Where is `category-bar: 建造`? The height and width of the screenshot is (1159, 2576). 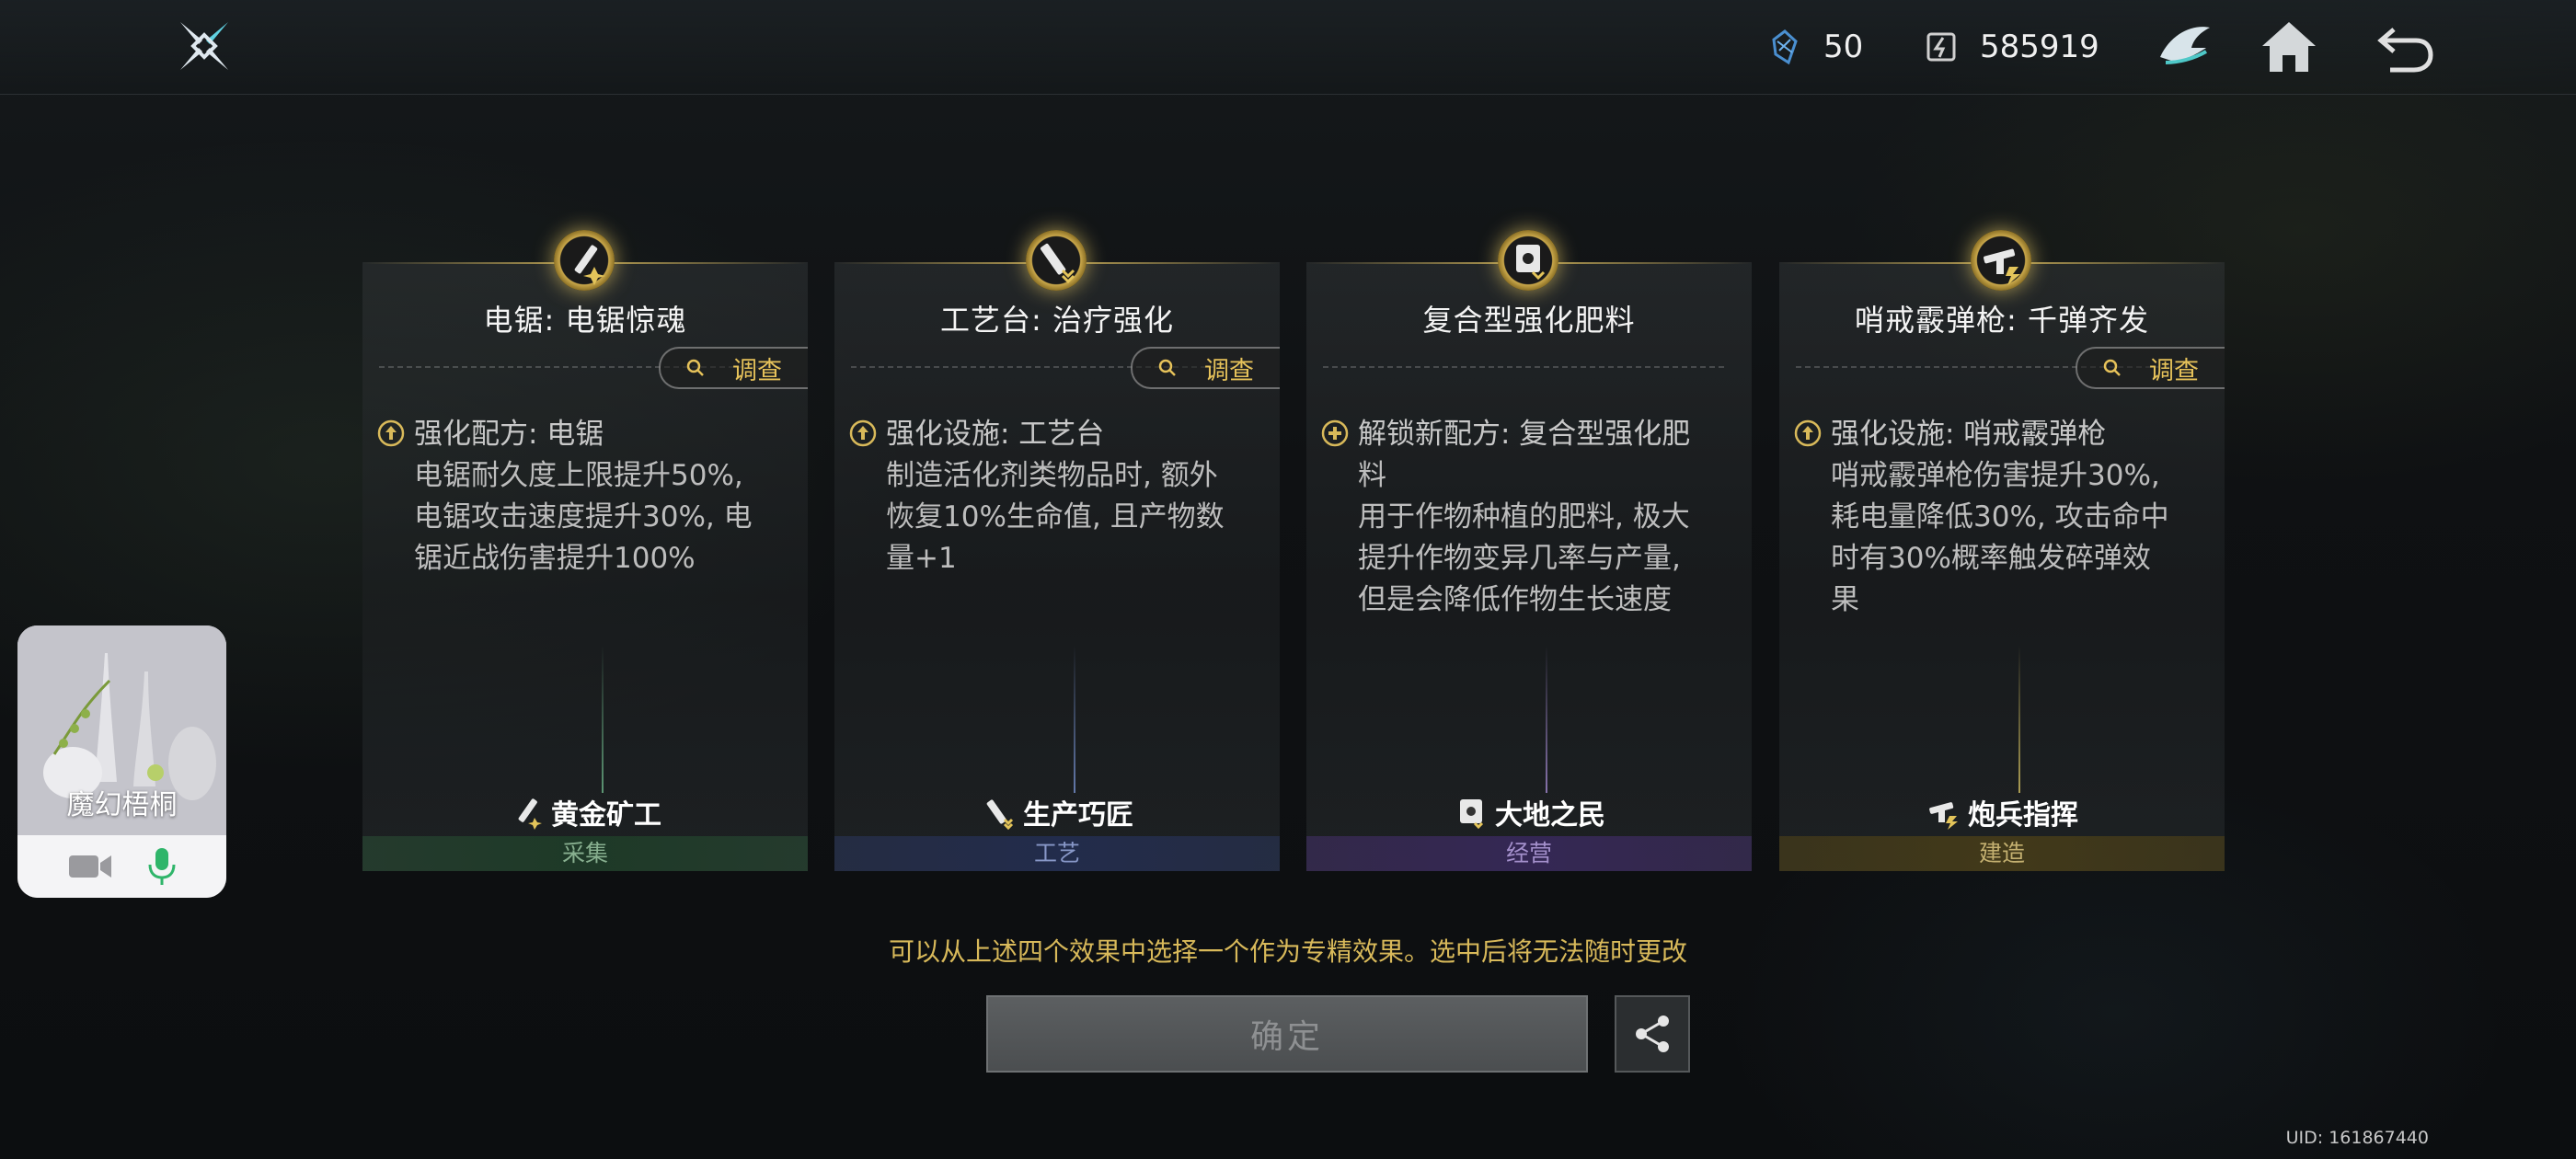 category-bar: 建造 is located at coordinates (2002, 853).